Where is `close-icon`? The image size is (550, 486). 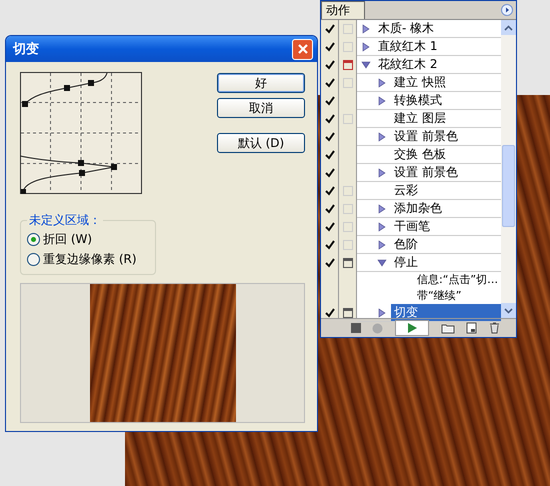
close-icon is located at coordinates (302, 49).